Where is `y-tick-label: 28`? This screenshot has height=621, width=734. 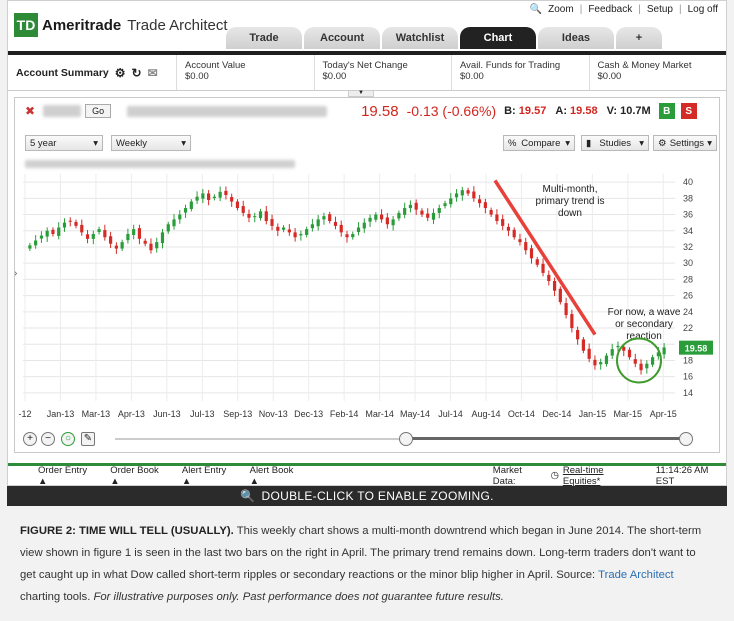
y-tick-label: 28 is located at coordinates (688, 279).